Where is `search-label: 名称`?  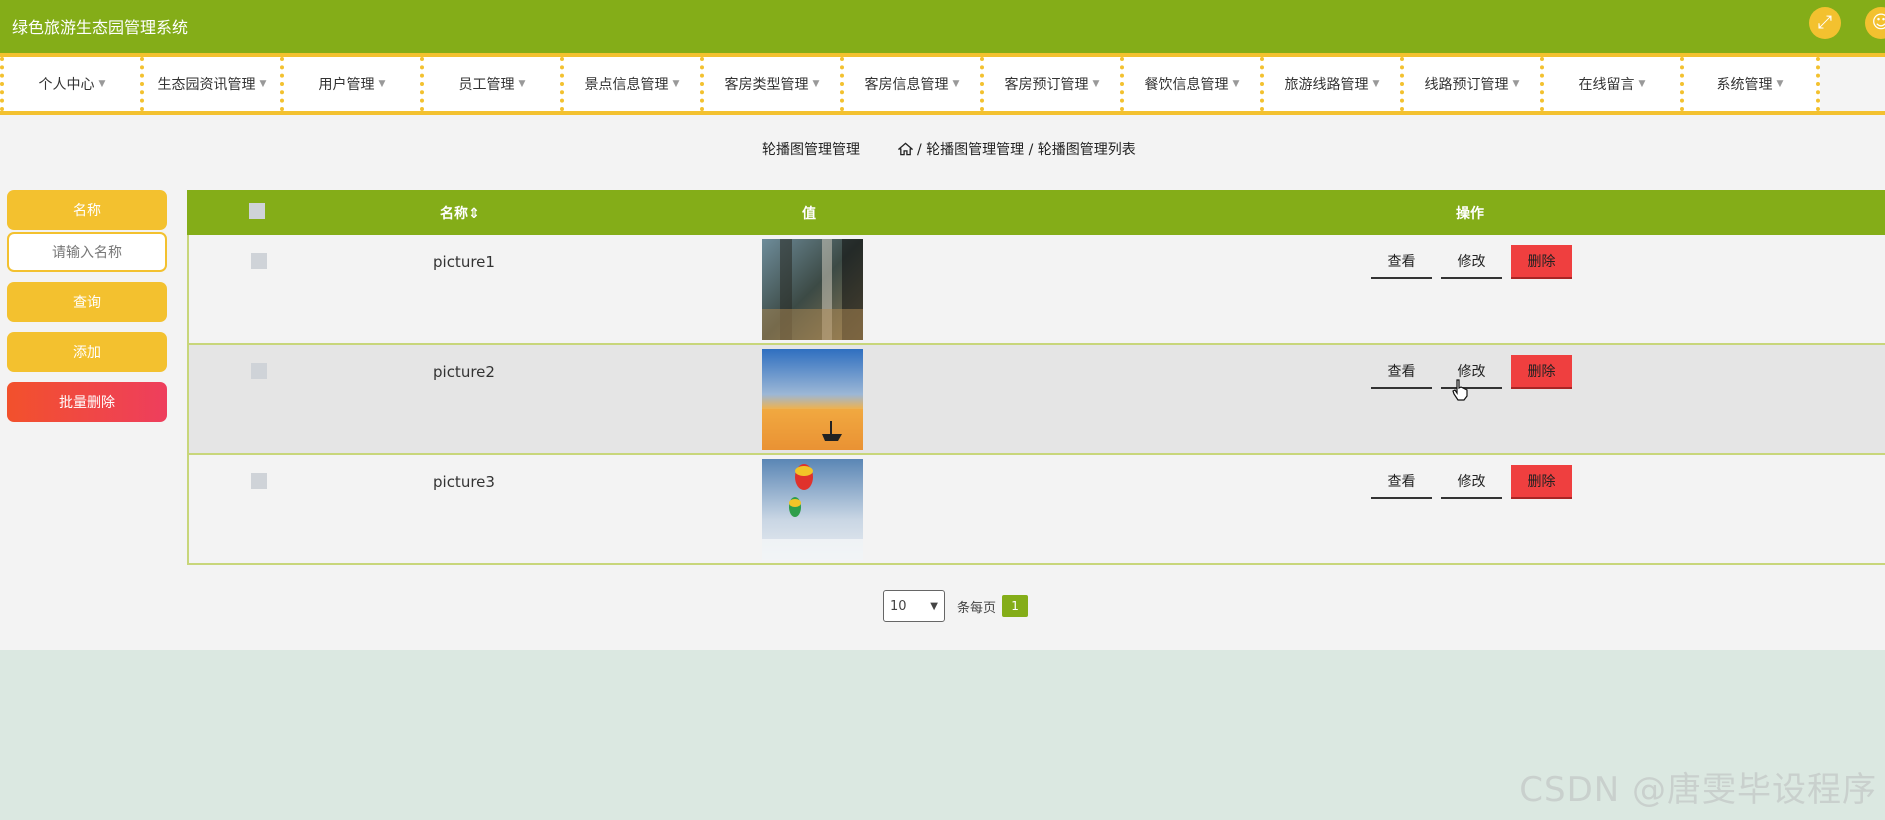
search-label: 名称 is located at coordinates (87, 210).